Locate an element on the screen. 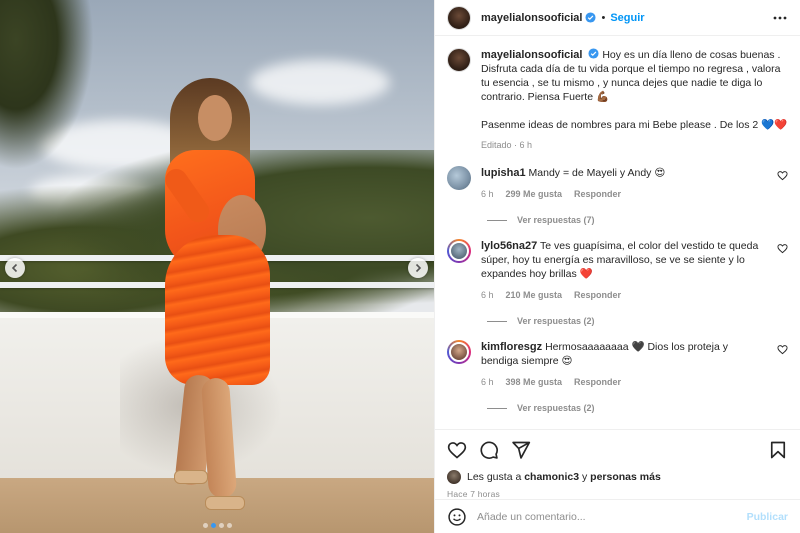 This screenshot has width=800, height=533. comment-meta: 6 h 398 Me gusta Responder is located at coordinates (623, 382).